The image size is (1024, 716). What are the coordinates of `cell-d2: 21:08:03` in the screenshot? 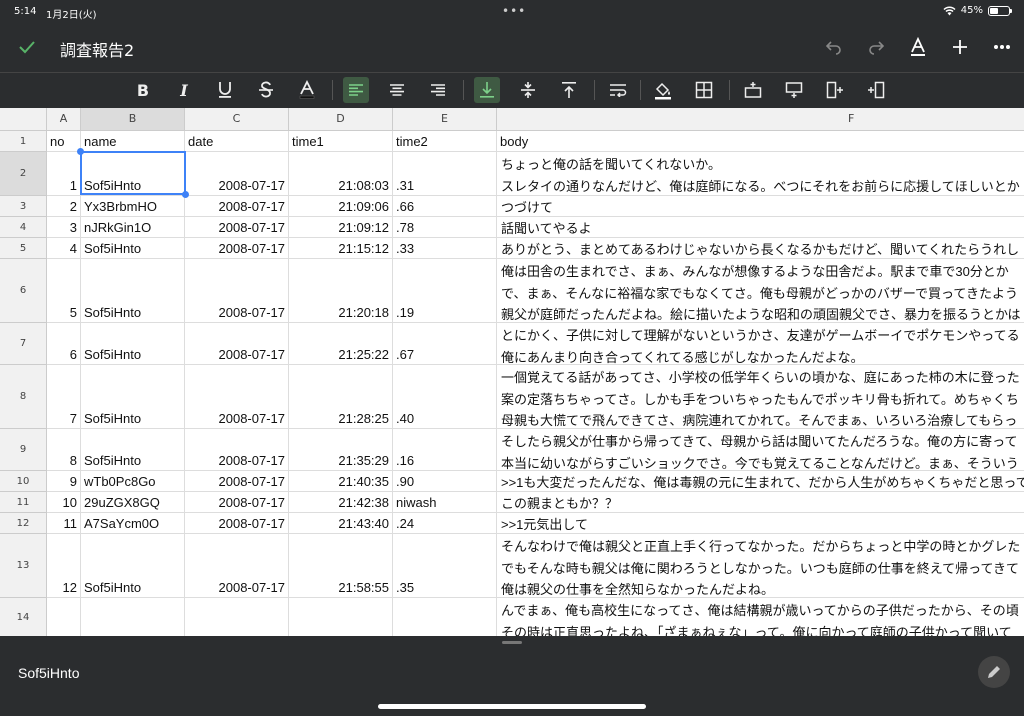 It's located at (341, 174).